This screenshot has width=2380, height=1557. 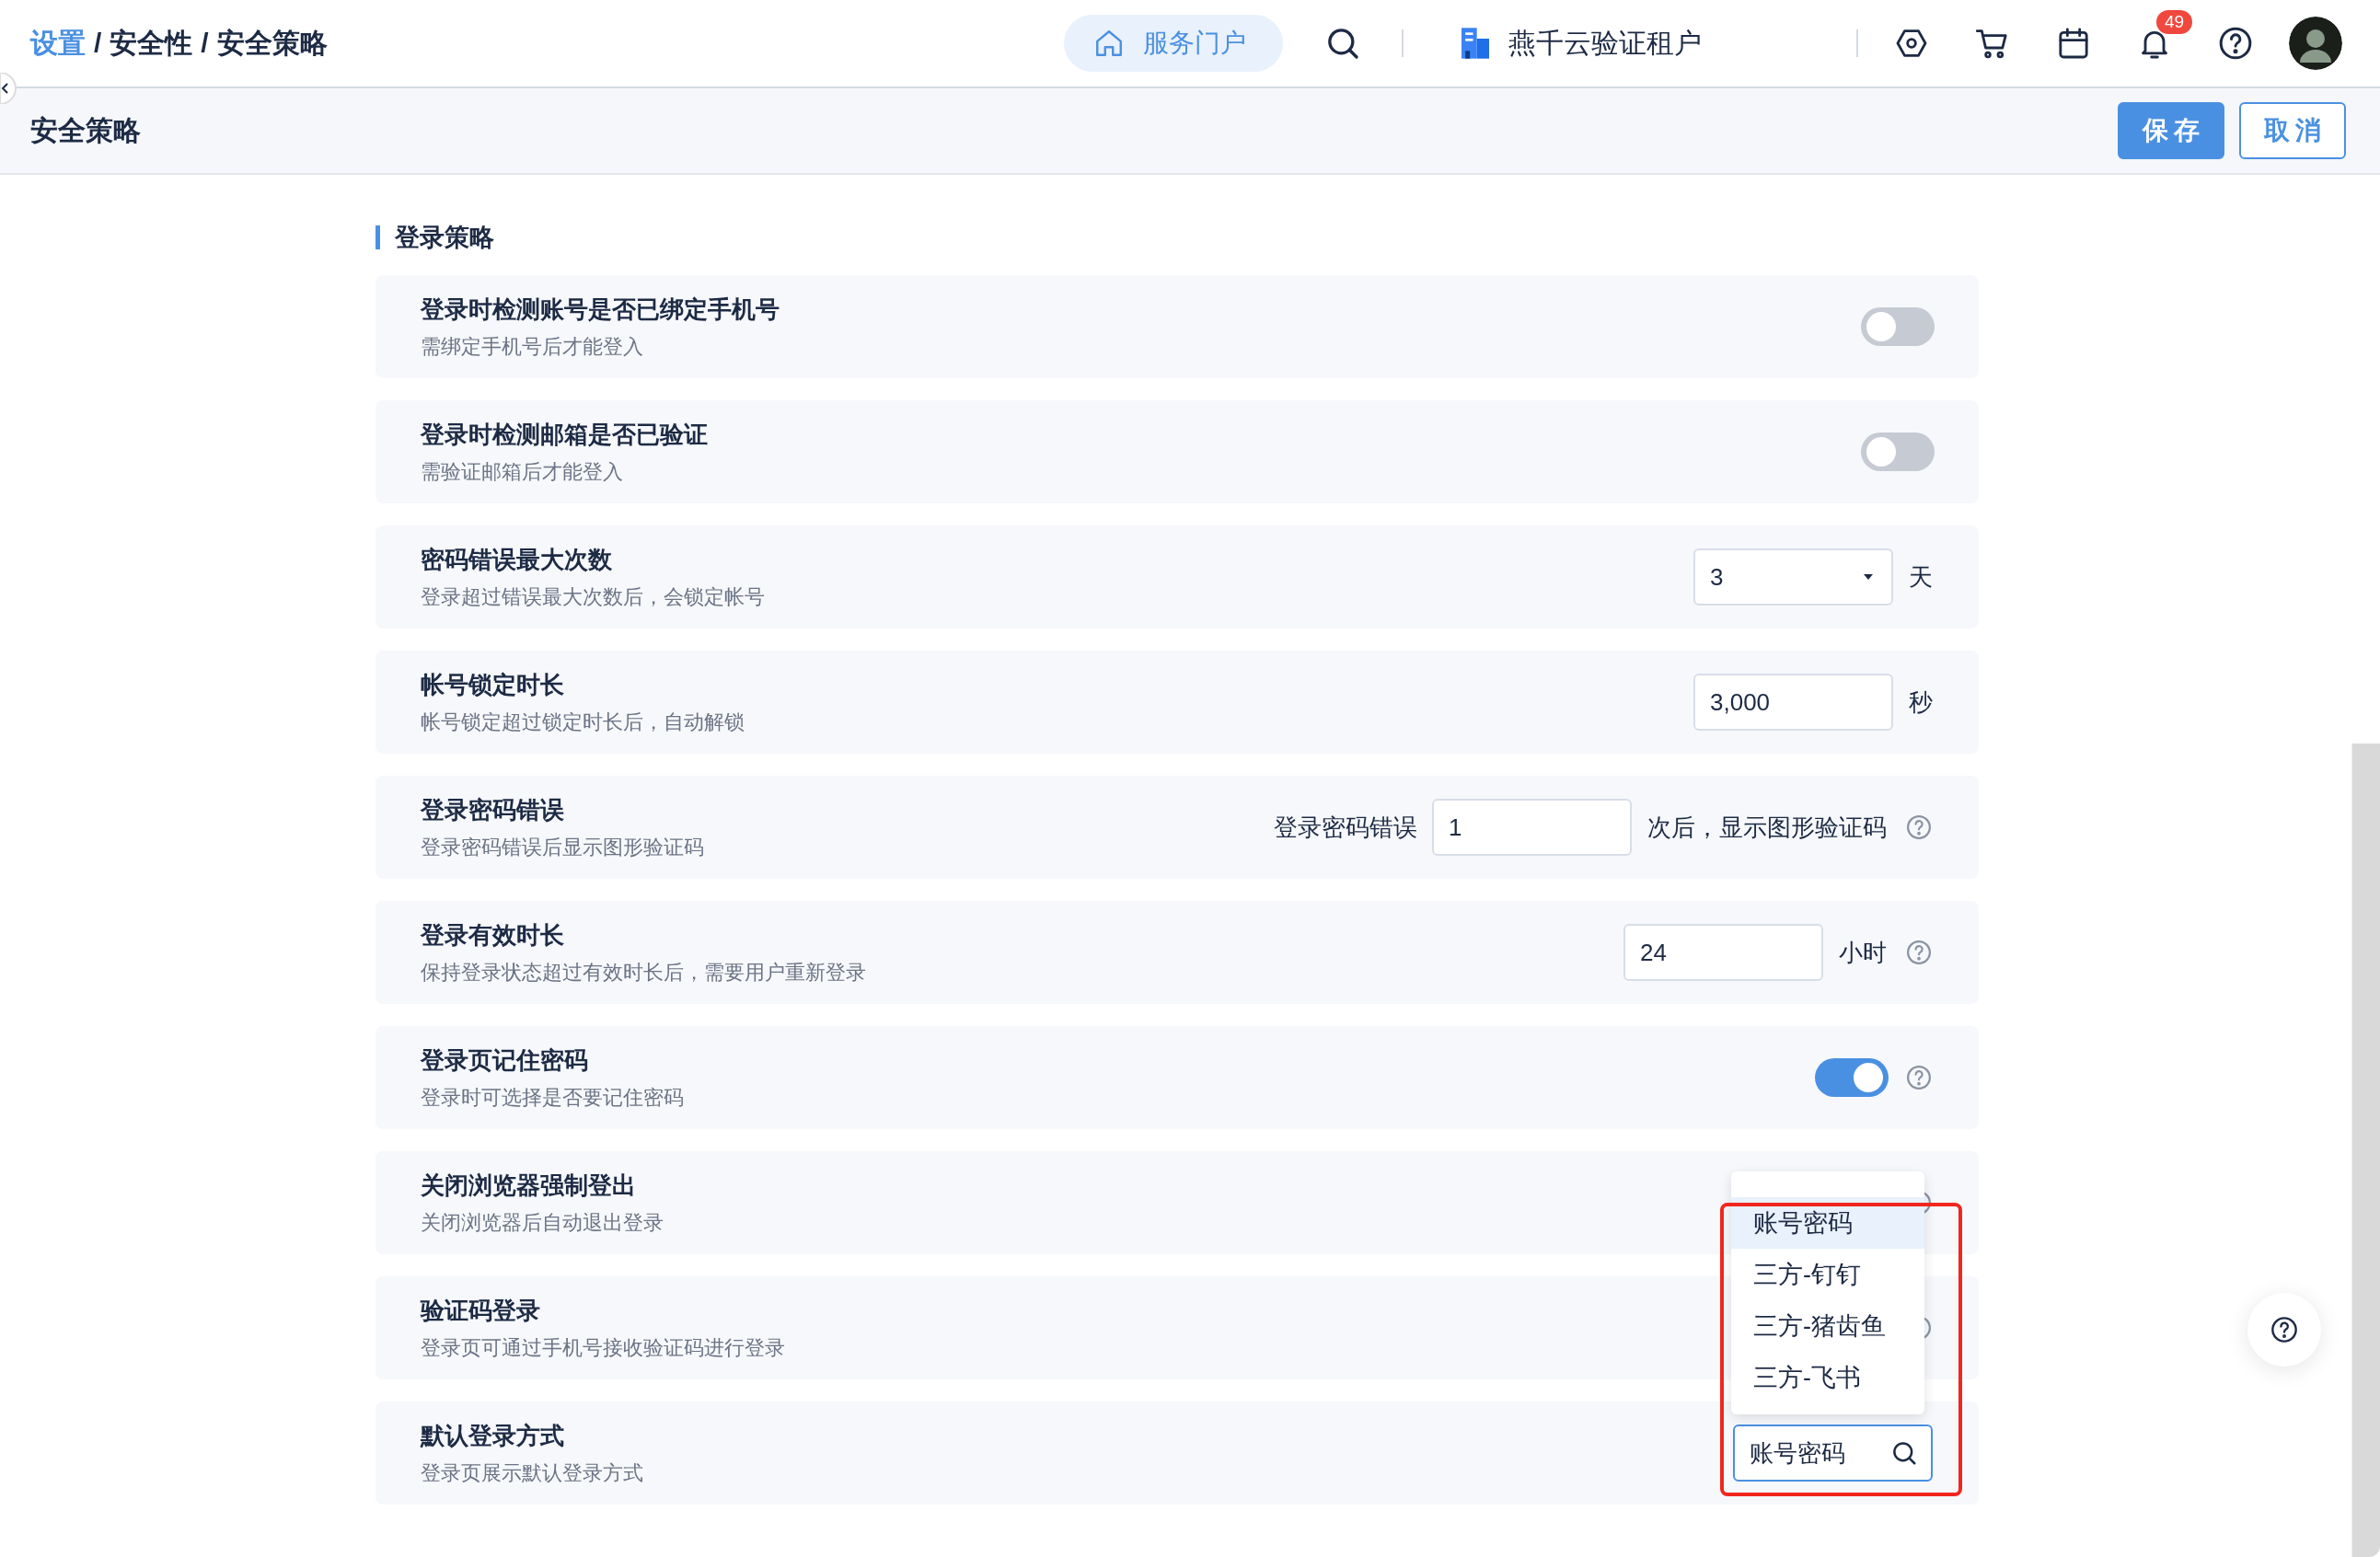 I want to click on number-field: 1, so click(x=1532, y=827).